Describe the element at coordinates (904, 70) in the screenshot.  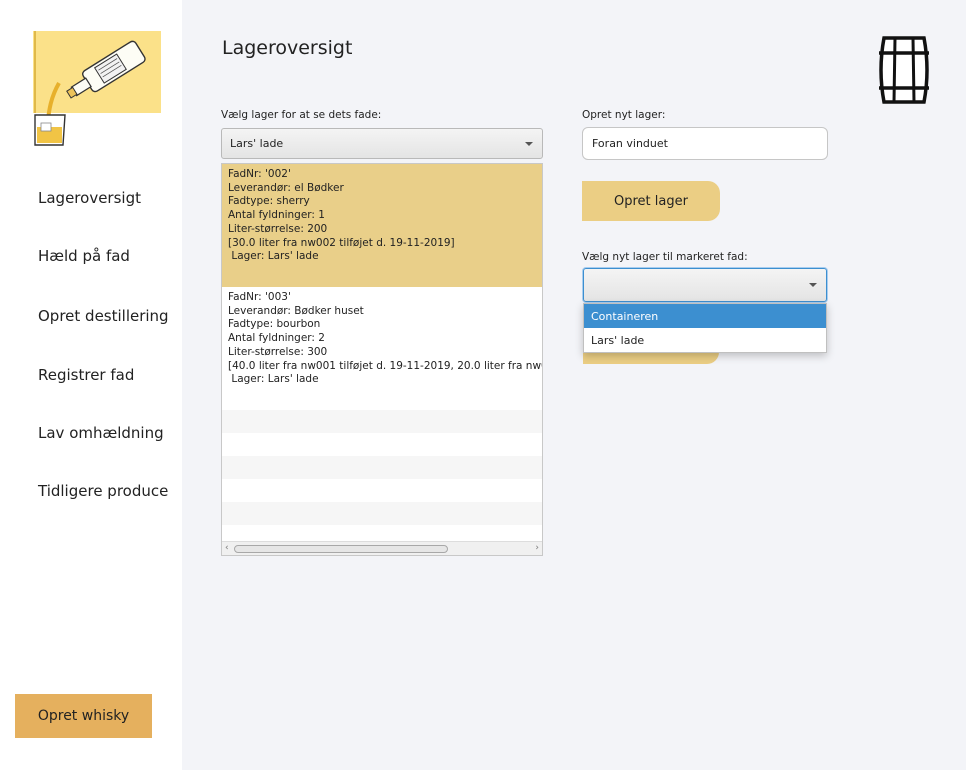
I see `barrel-icon` at that location.